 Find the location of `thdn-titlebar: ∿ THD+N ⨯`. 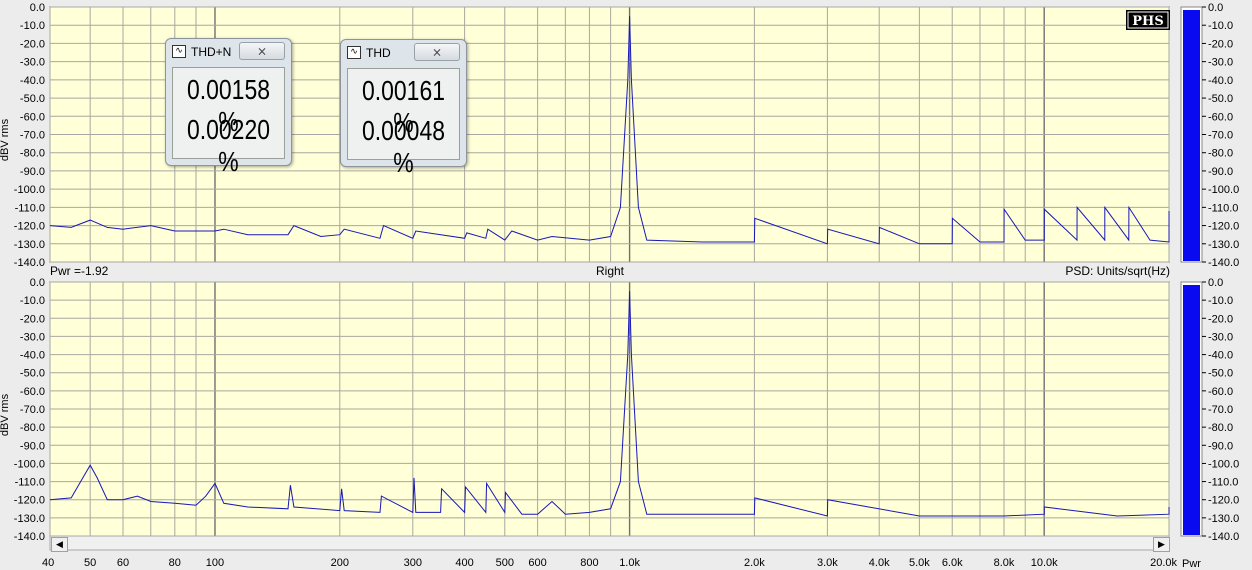

thdn-titlebar: ∿ THD+N ⨯ is located at coordinates (228, 51).